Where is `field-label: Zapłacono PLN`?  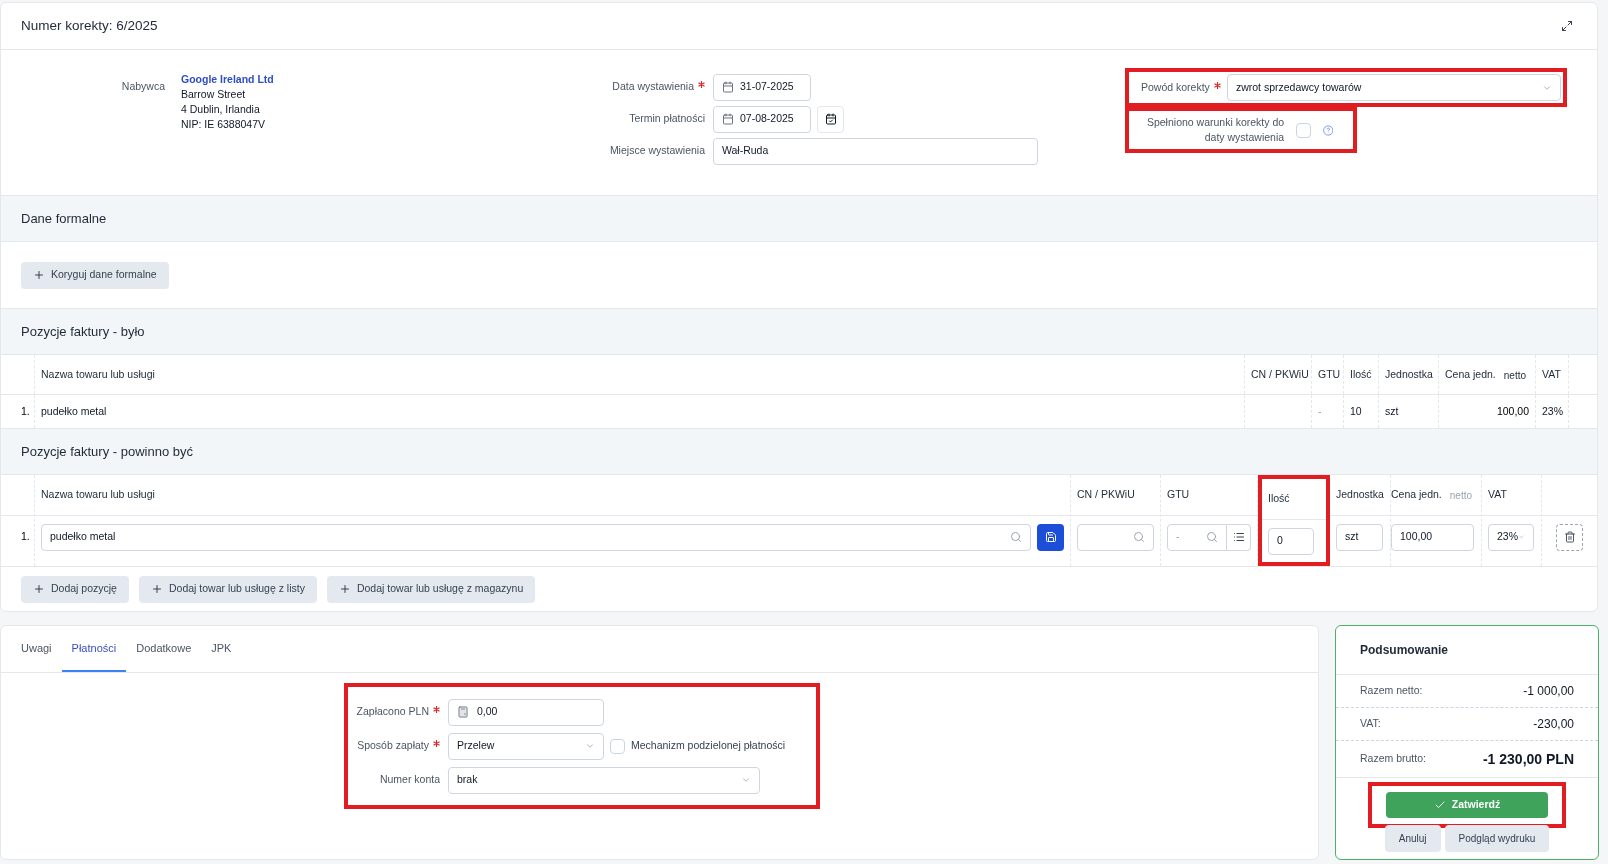
field-label: Zapłacono PLN is located at coordinates (392, 711).